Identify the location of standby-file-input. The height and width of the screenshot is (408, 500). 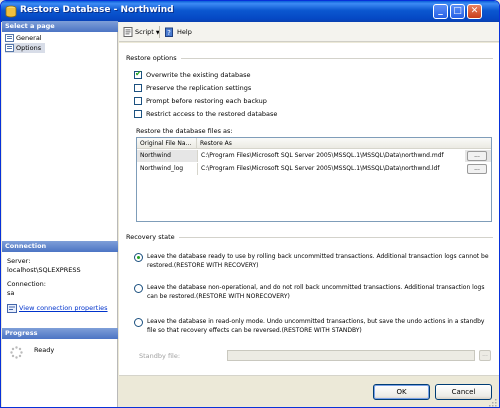
(351, 355).